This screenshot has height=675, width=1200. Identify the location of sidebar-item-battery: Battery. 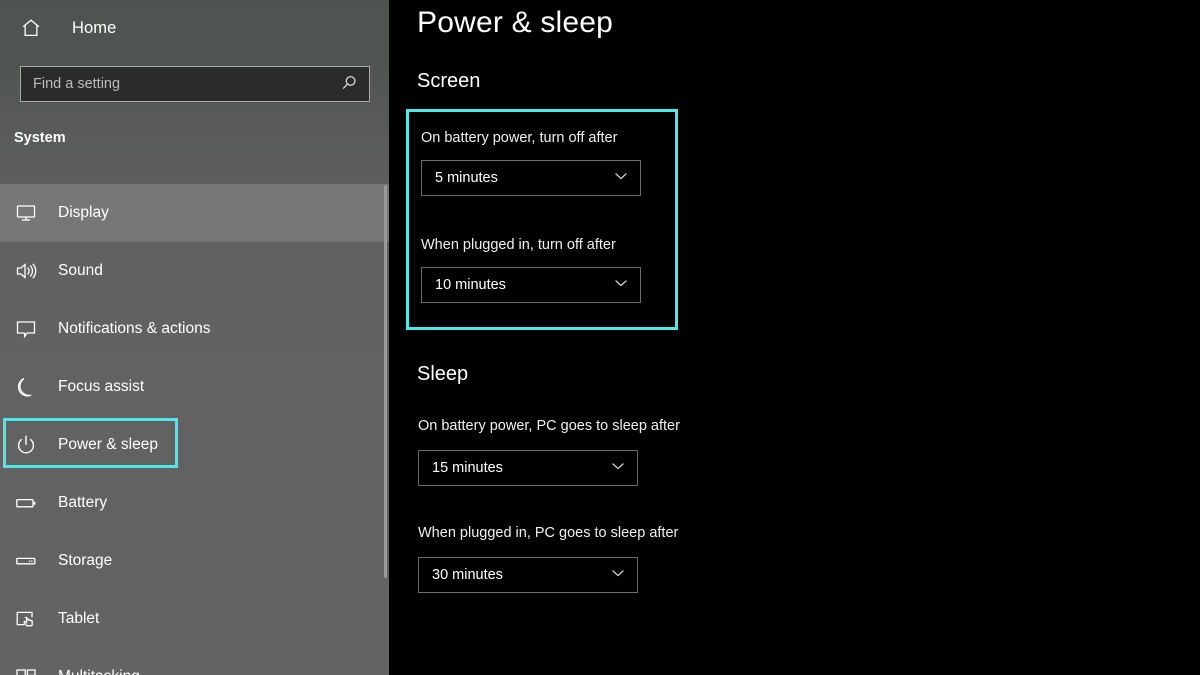
(194, 503).